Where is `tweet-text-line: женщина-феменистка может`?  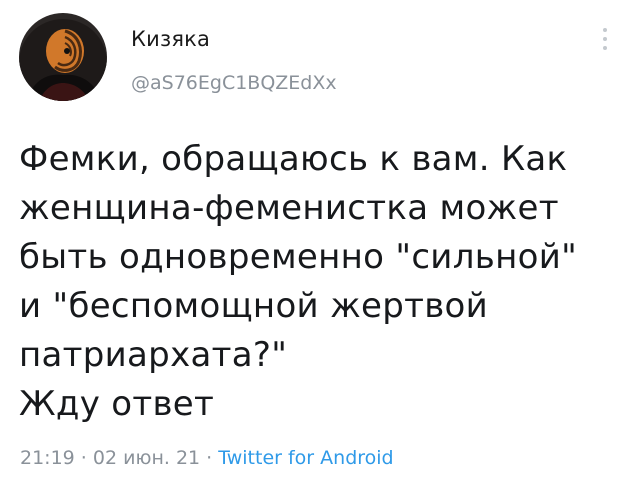 tweet-text-line: женщина-феменистка может is located at coordinates (289, 208).